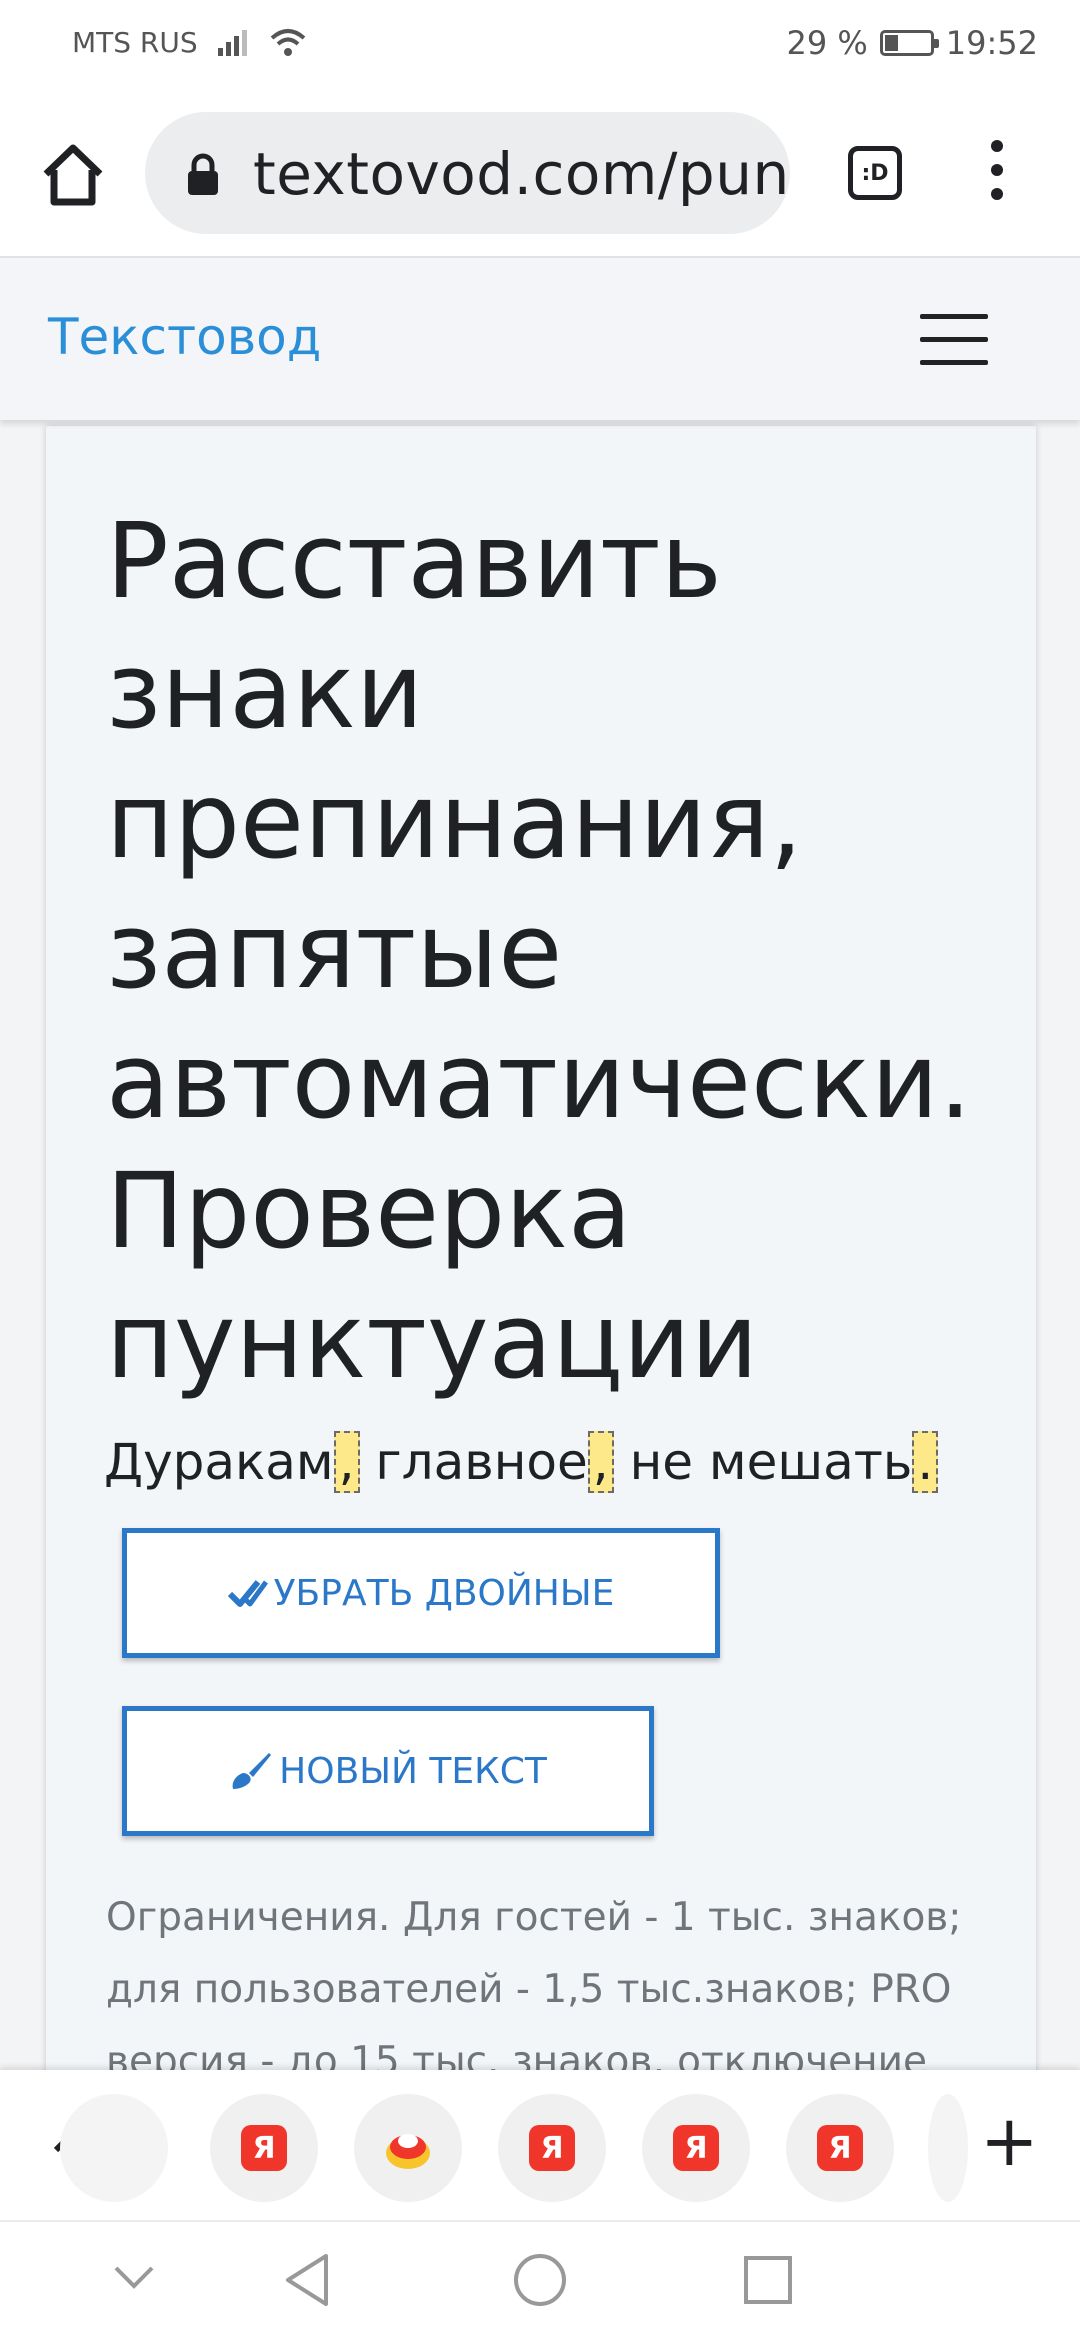  What do you see at coordinates (135, 42) in the screenshot?
I see `carrier-label: MTS RUS` at bounding box center [135, 42].